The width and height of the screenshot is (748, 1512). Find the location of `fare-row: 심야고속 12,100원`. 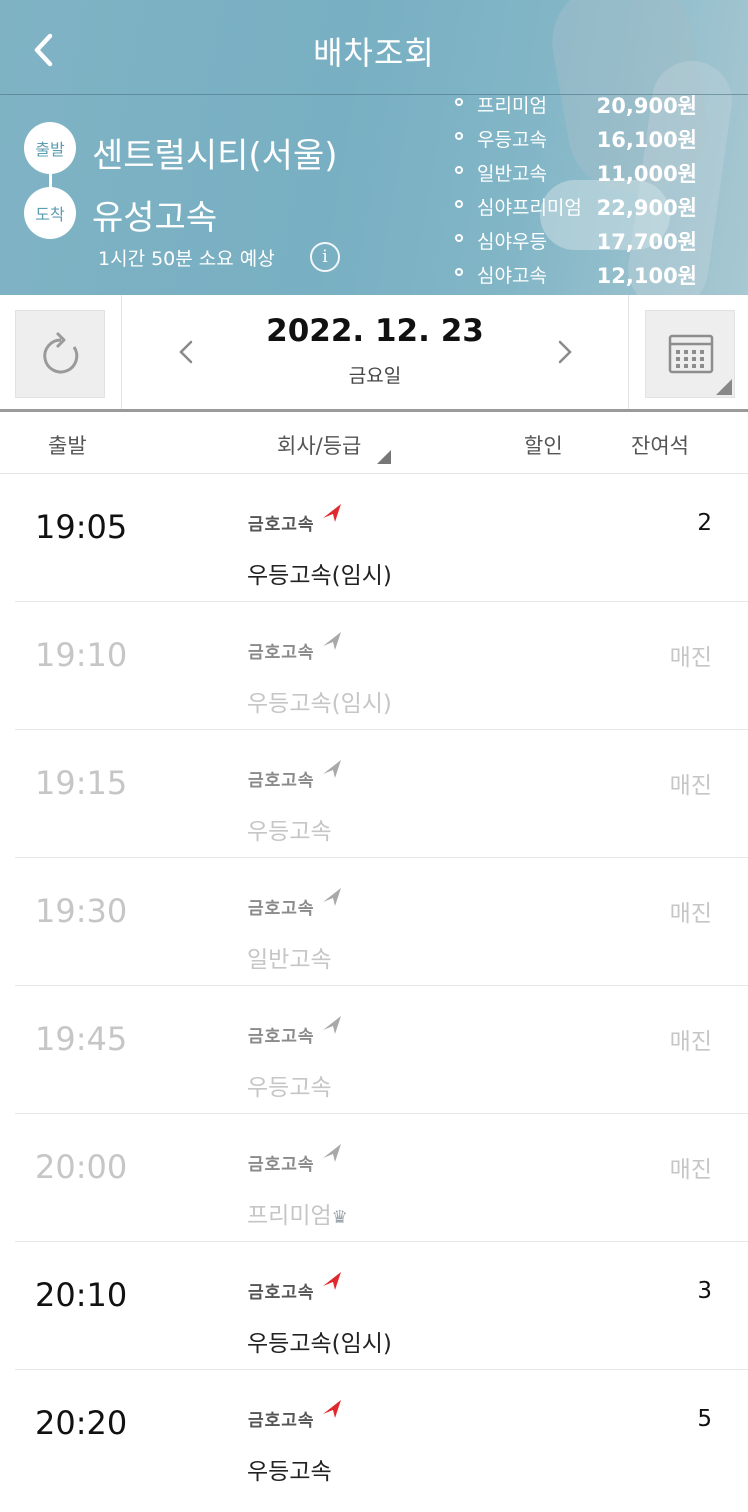

fare-row: 심야고속 12,100원 is located at coordinates (580, 275).